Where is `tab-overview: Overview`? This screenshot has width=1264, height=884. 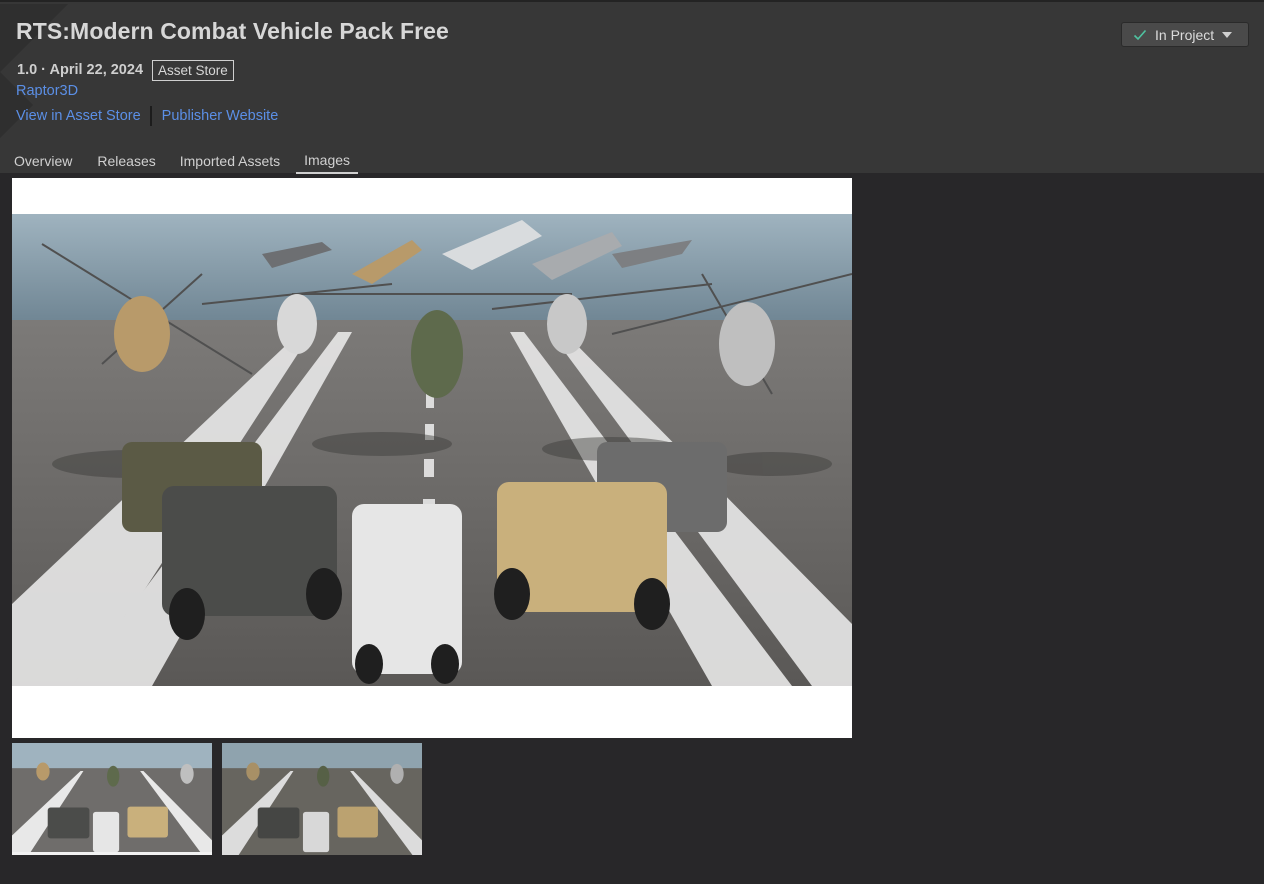
tab-overview: Overview is located at coordinates (40, 160).